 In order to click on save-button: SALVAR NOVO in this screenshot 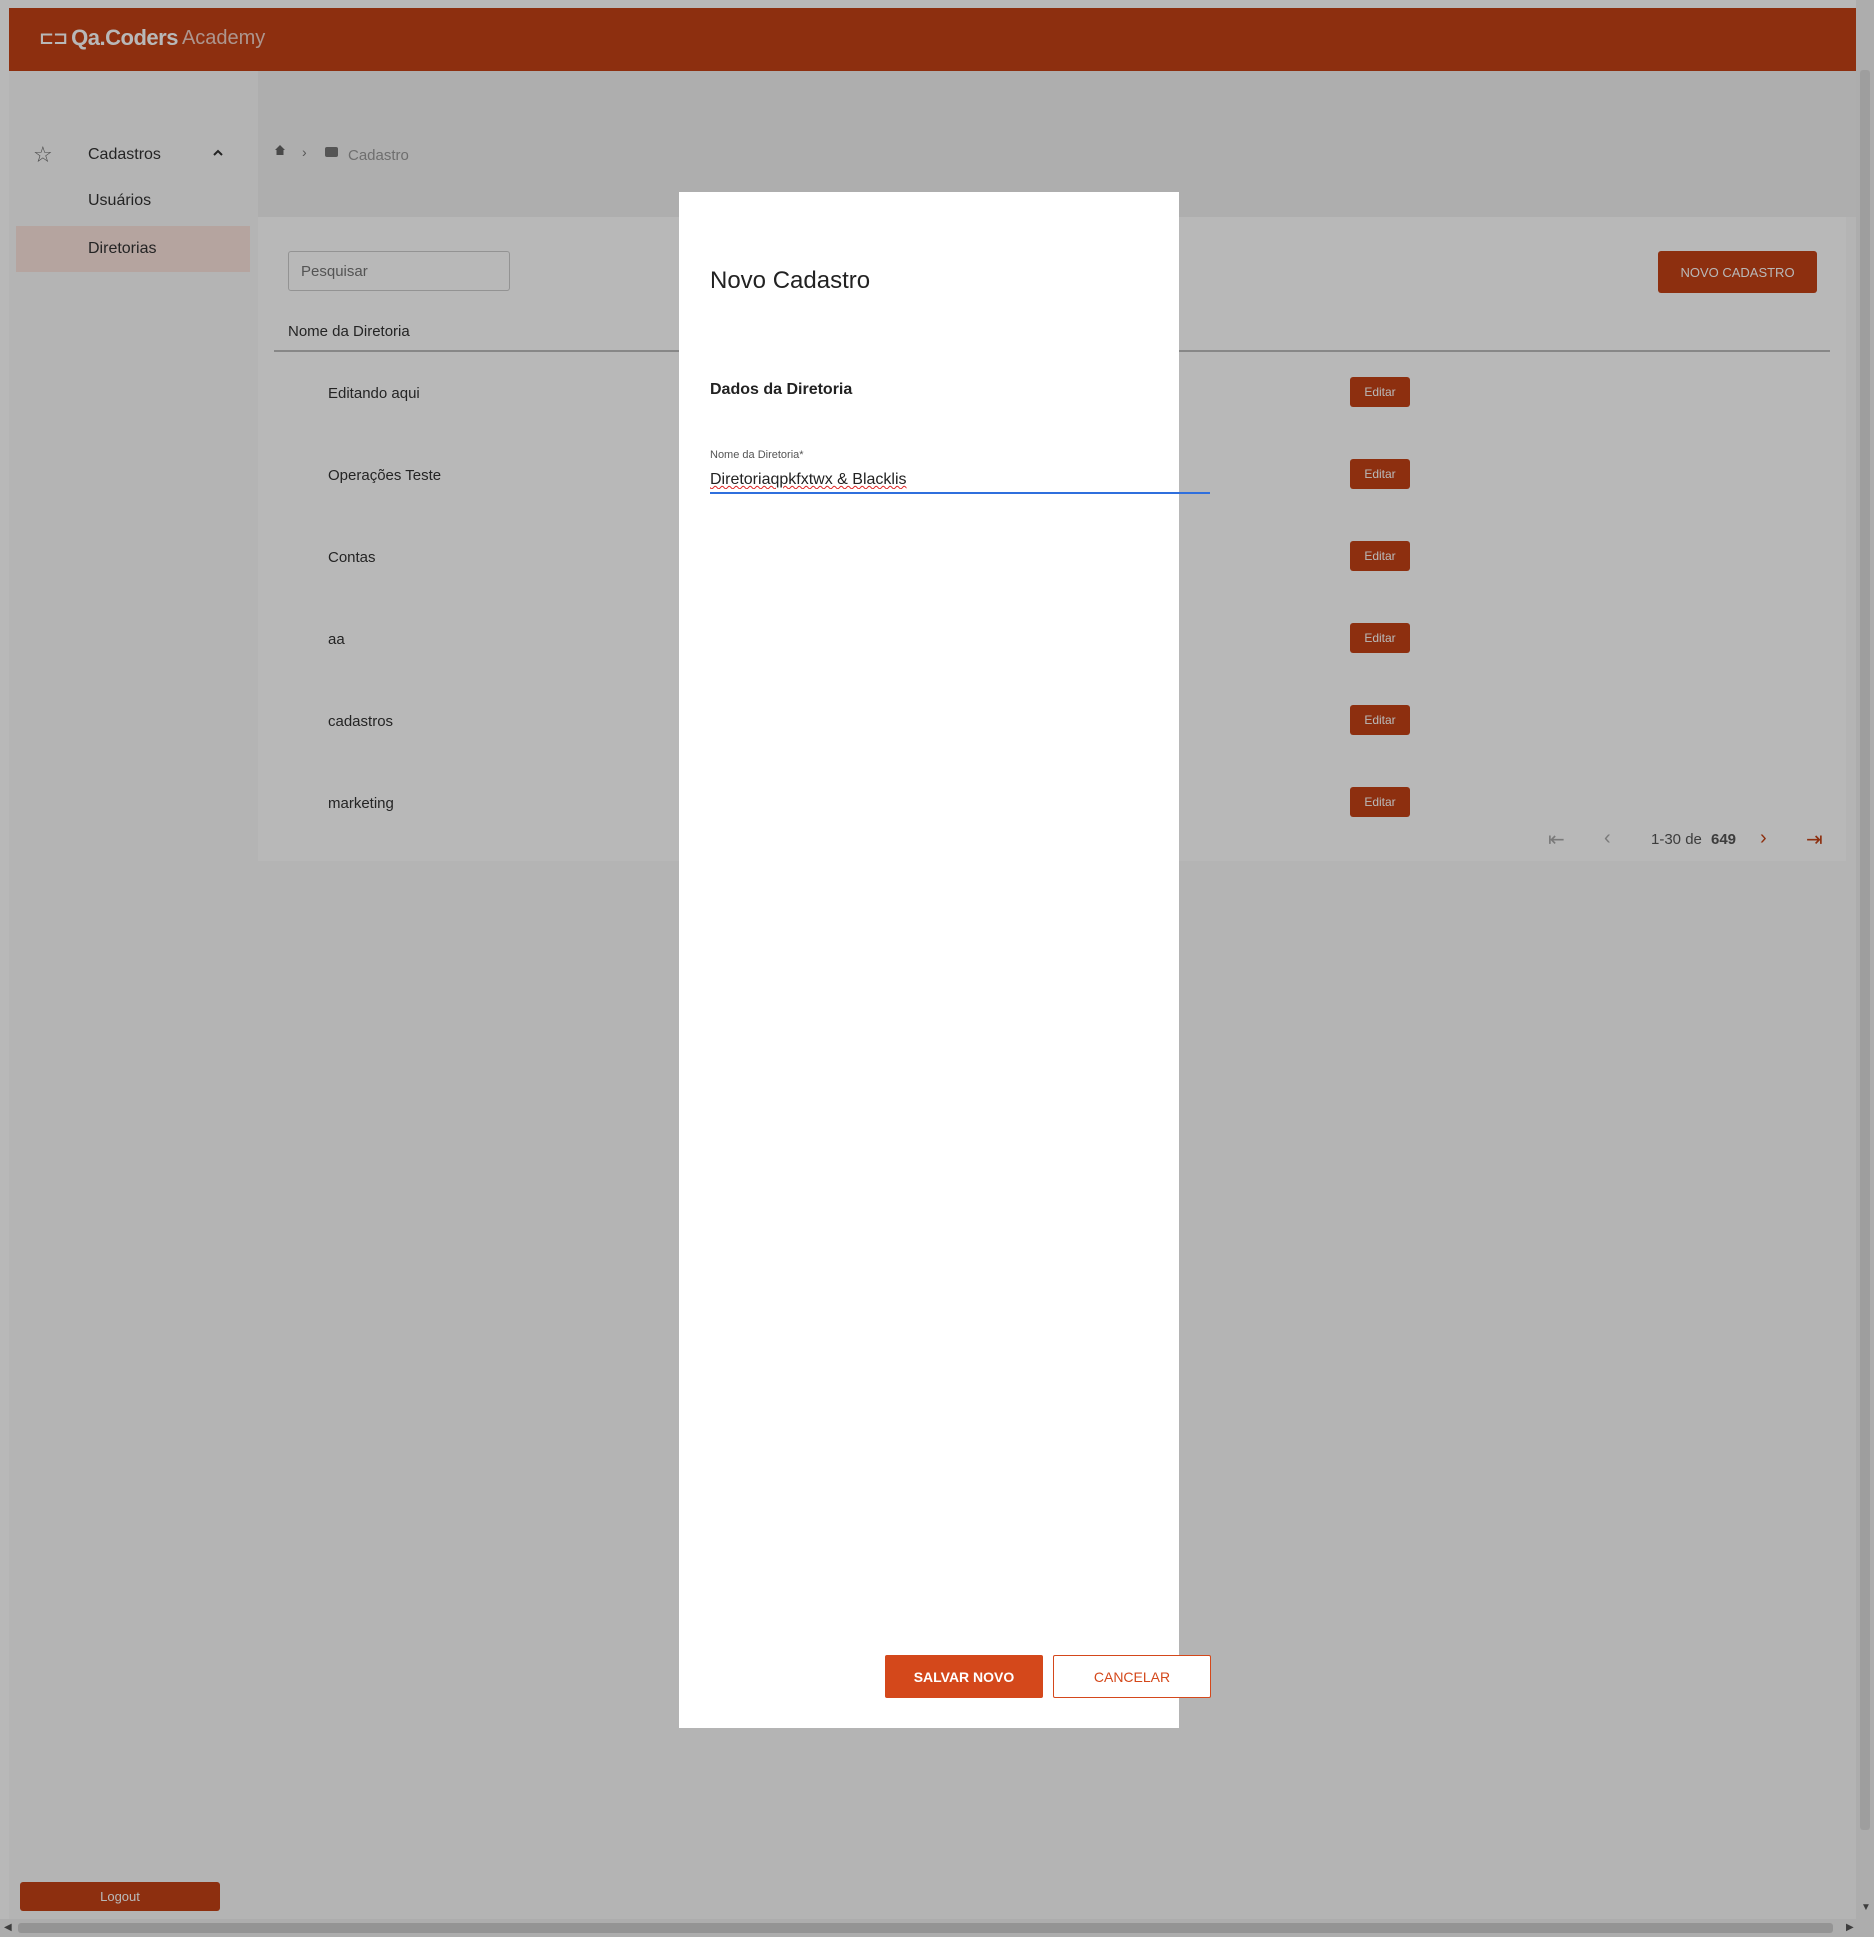, I will do `click(964, 1676)`.